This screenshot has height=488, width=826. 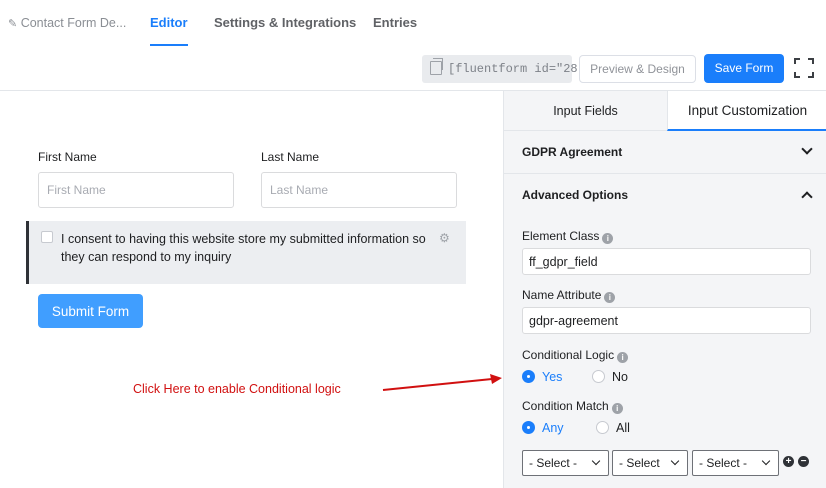 I want to click on settings-icon: ⚙, so click(x=444, y=238).